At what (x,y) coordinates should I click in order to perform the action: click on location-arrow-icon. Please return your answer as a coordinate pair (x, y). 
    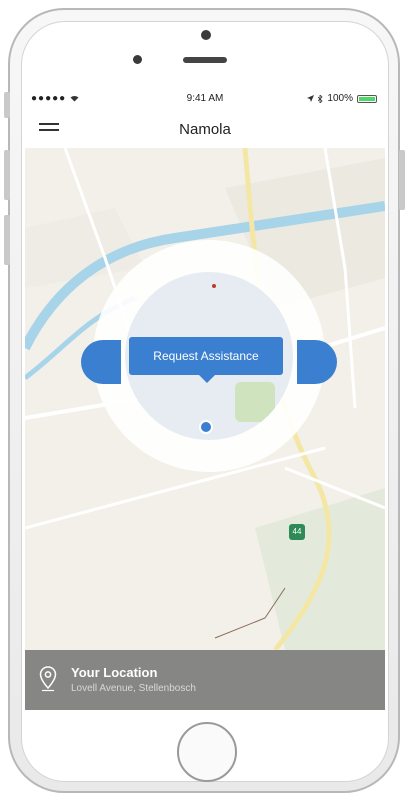
    Looking at the image, I should click on (311, 98).